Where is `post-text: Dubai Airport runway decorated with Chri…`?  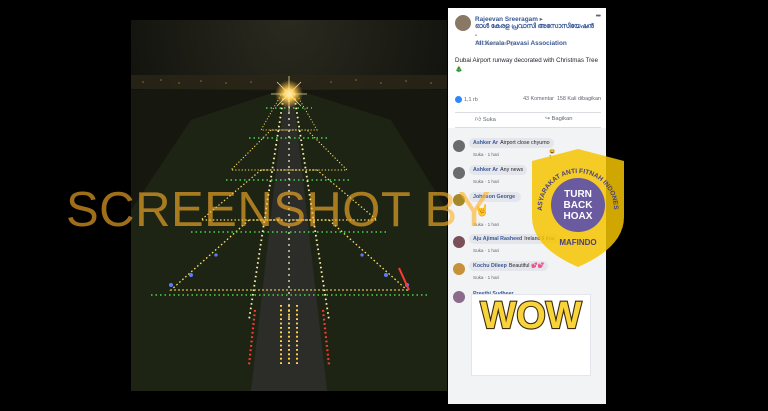 post-text: Dubai Airport runway decorated with Chri… is located at coordinates (527, 65).